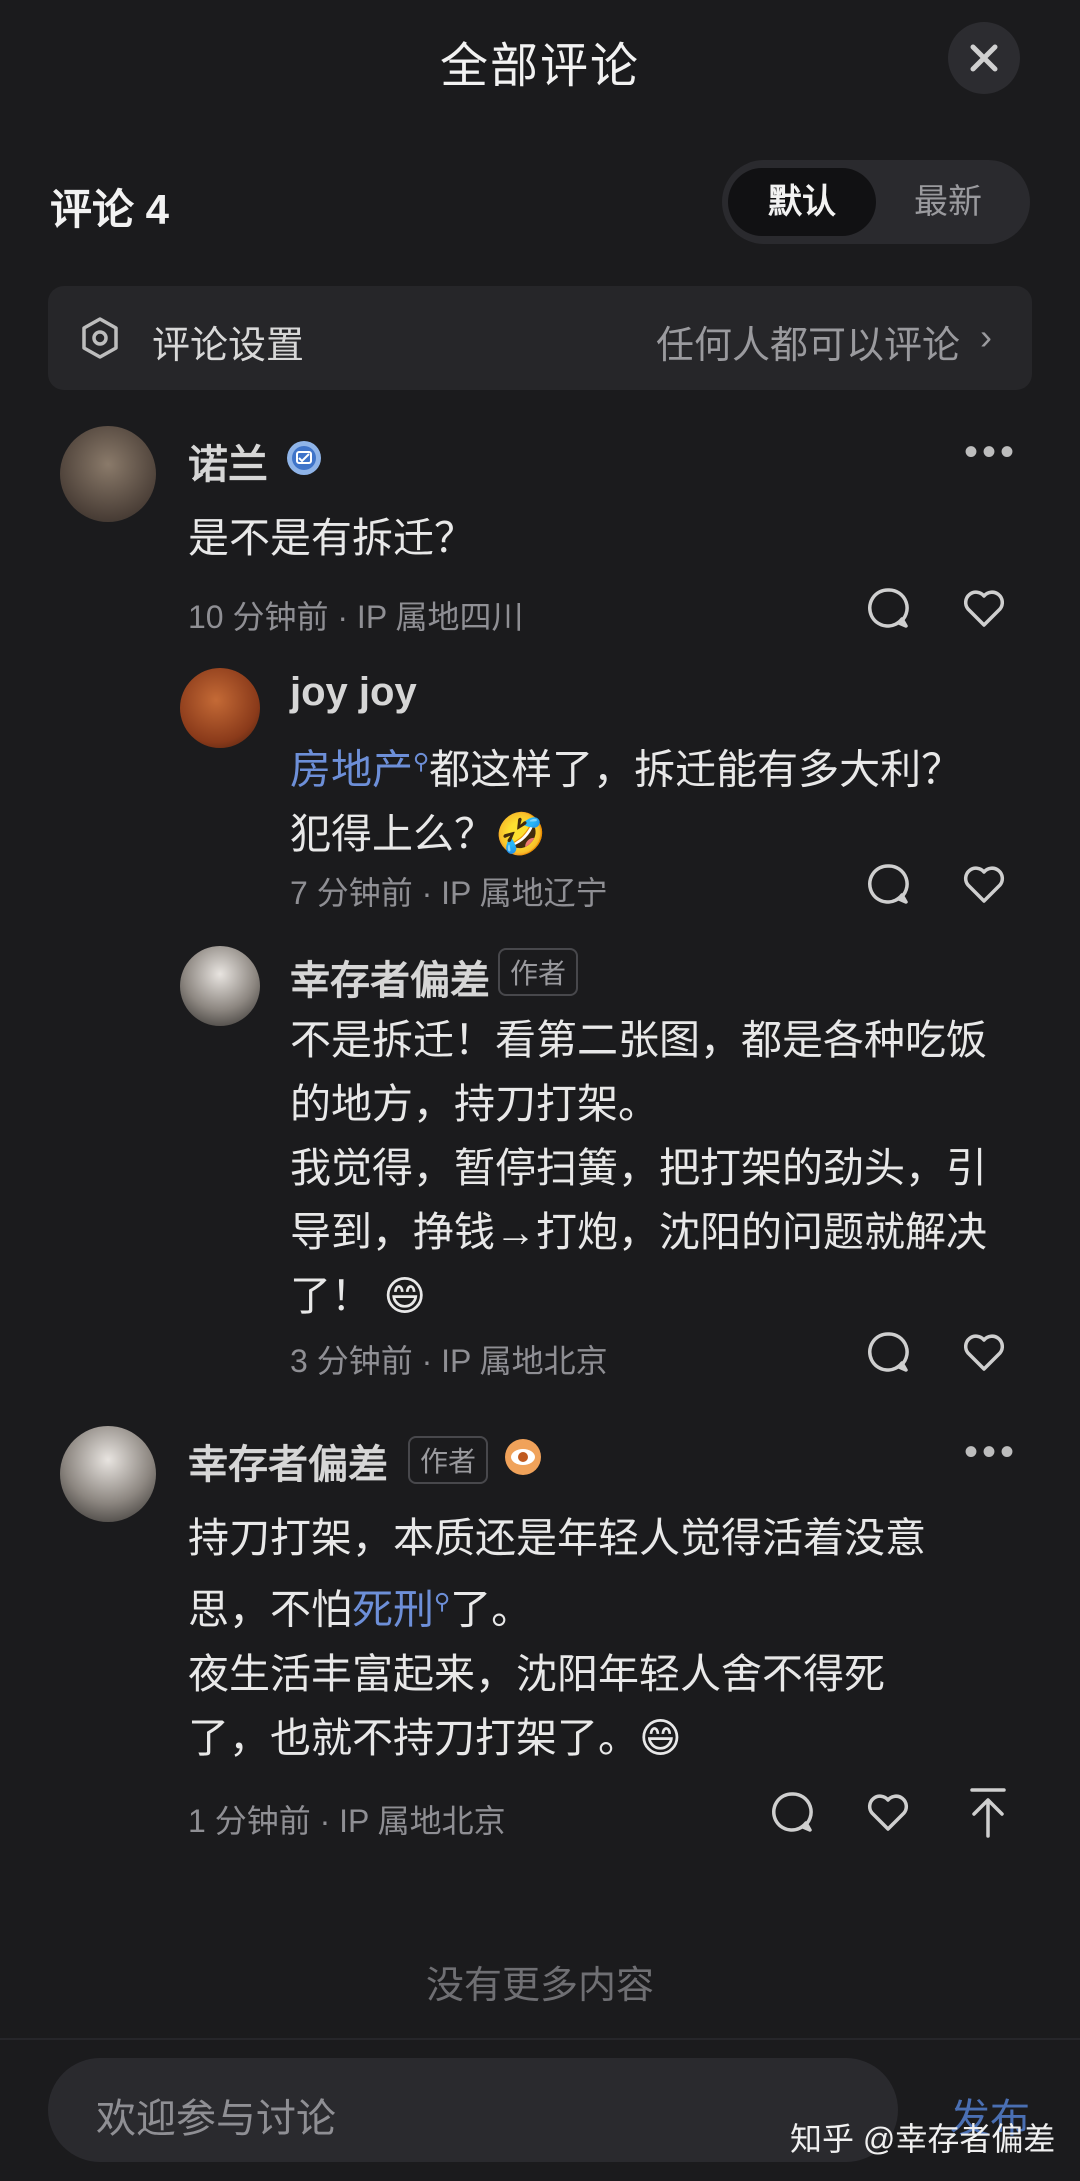 This screenshot has width=1080, height=2181. Describe the element at coordinates (449, 893) in the screenshot. I see `comment-meta: 7 分钟前 · IP 属地辽宁` at that location.